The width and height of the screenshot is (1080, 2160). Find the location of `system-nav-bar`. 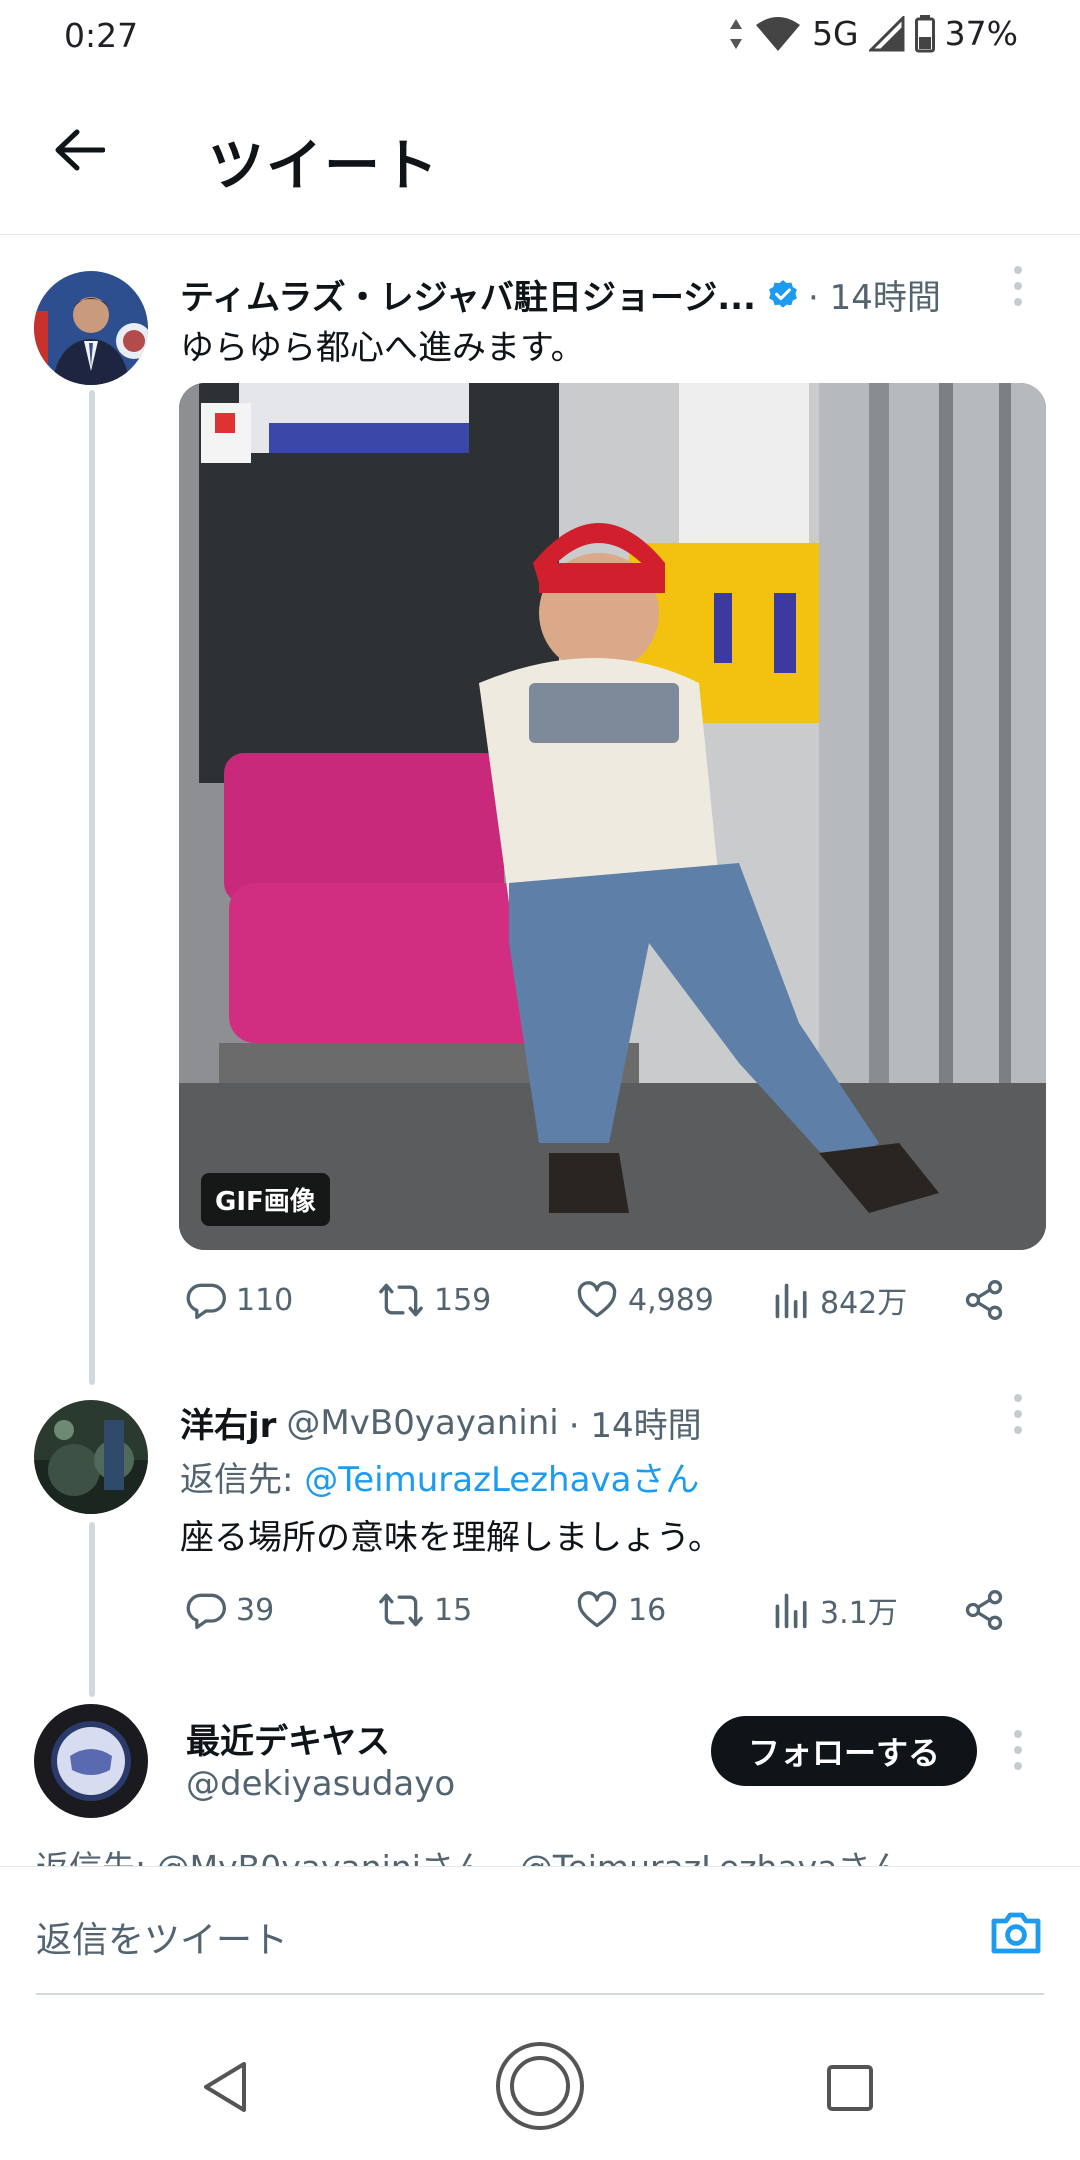

system-nav-bar is located at coordinates (540, 2080).